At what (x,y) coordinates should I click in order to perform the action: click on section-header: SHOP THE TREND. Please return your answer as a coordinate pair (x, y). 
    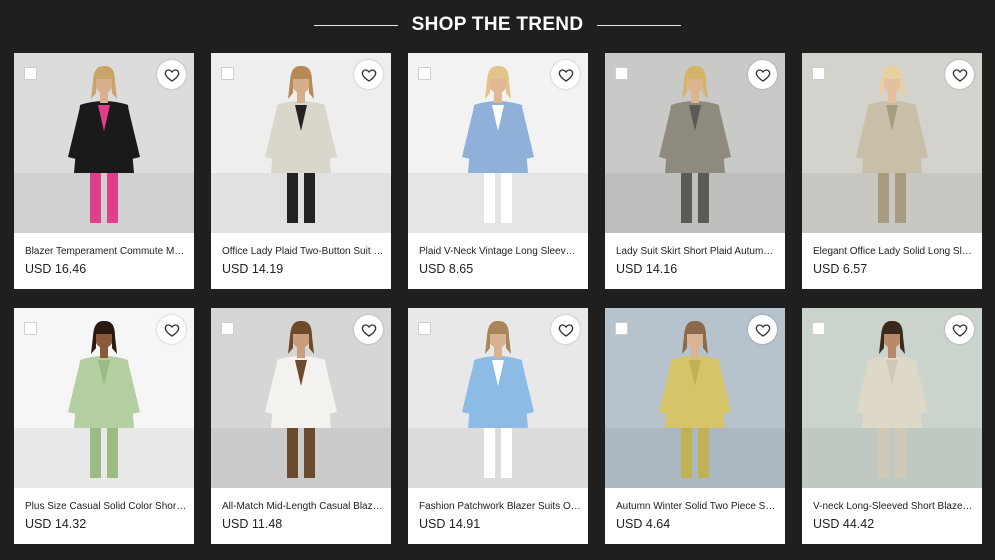
    Looking at the image, I should click on (497, 25).